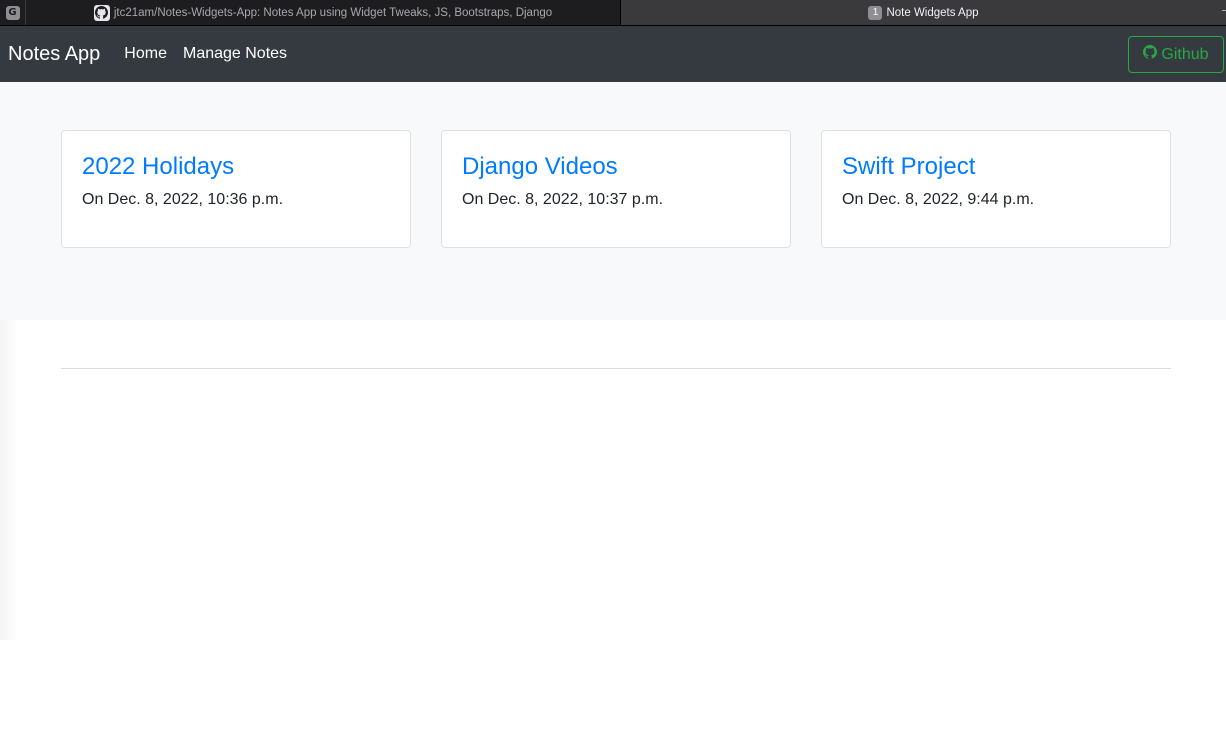 This screenshot has height=740, width=1226. I want to click on note-title-link: Swift Project, so click(996, 167).